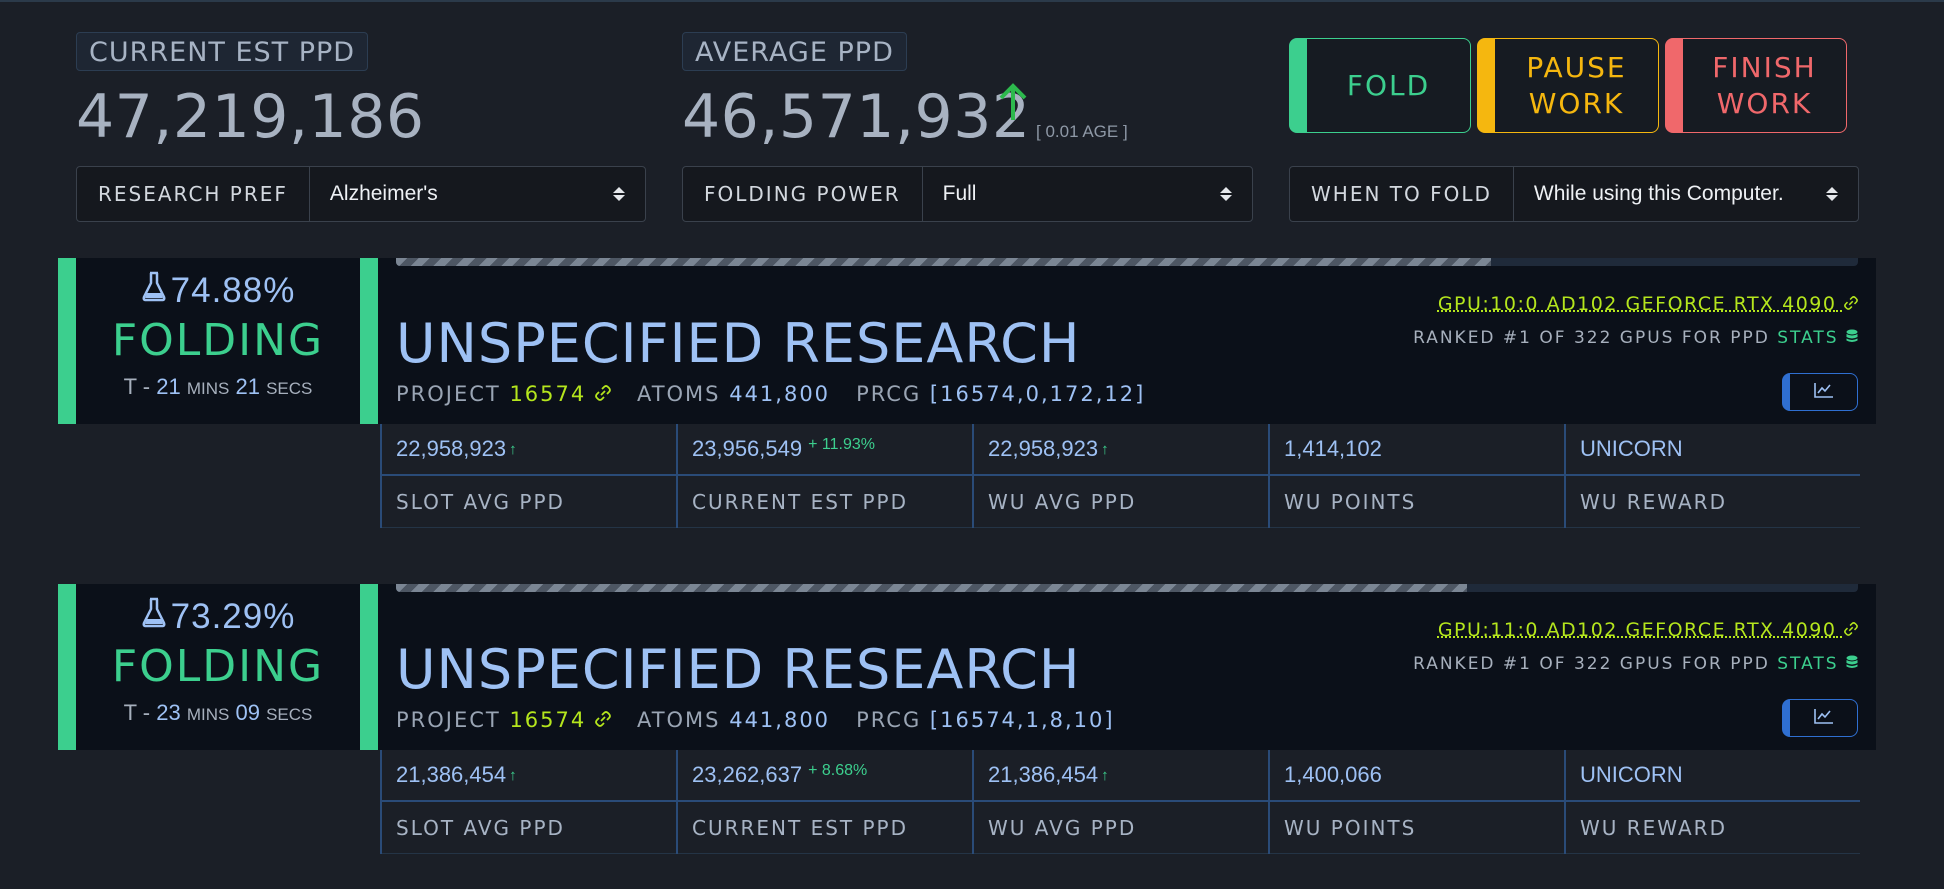  What do you see at coordinates (1848, 338) in the screenshot?
I see `database-icon` at bounding box center [1848, 338].